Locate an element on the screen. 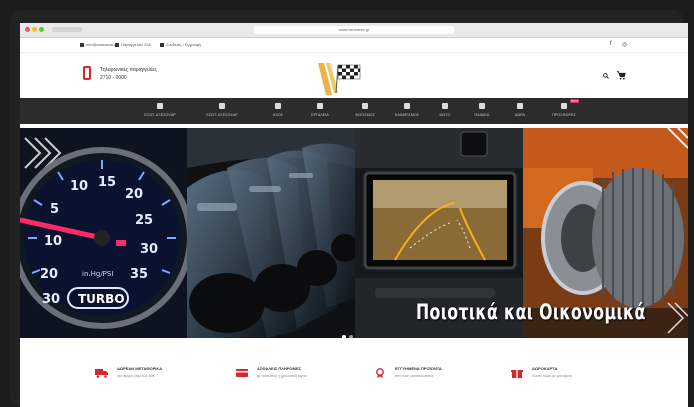  spray-icon is located at coordinates (407, 106).